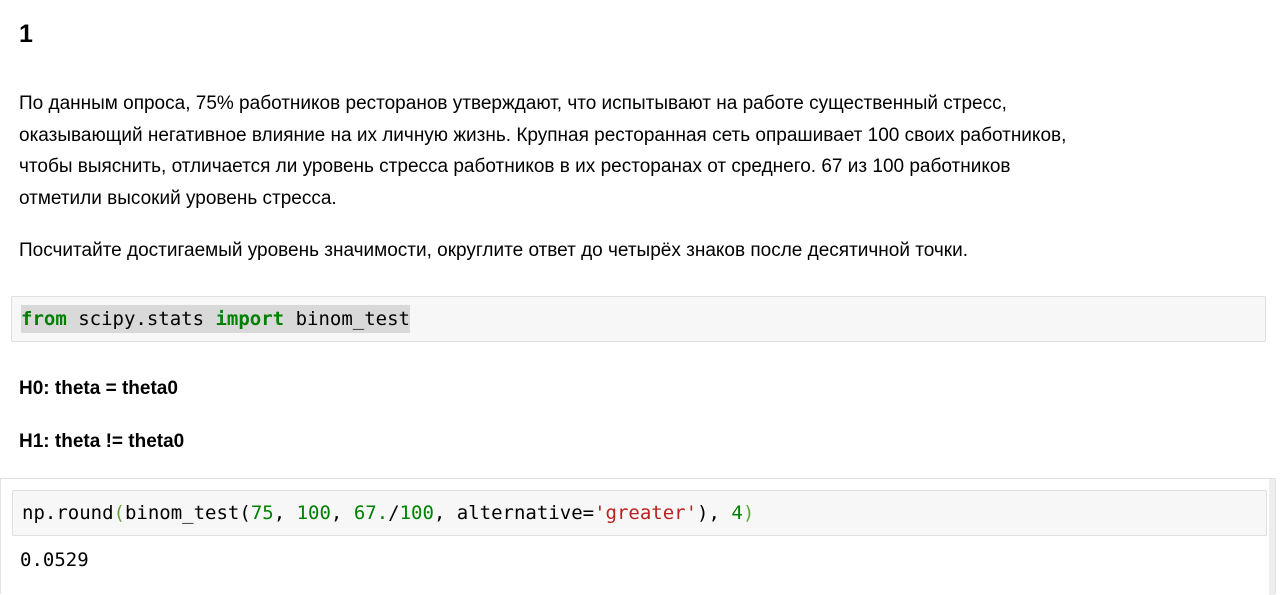  Describe the element at coordinates (26, 34) in the screenshot. I see `cell-heading: 1` at that location.